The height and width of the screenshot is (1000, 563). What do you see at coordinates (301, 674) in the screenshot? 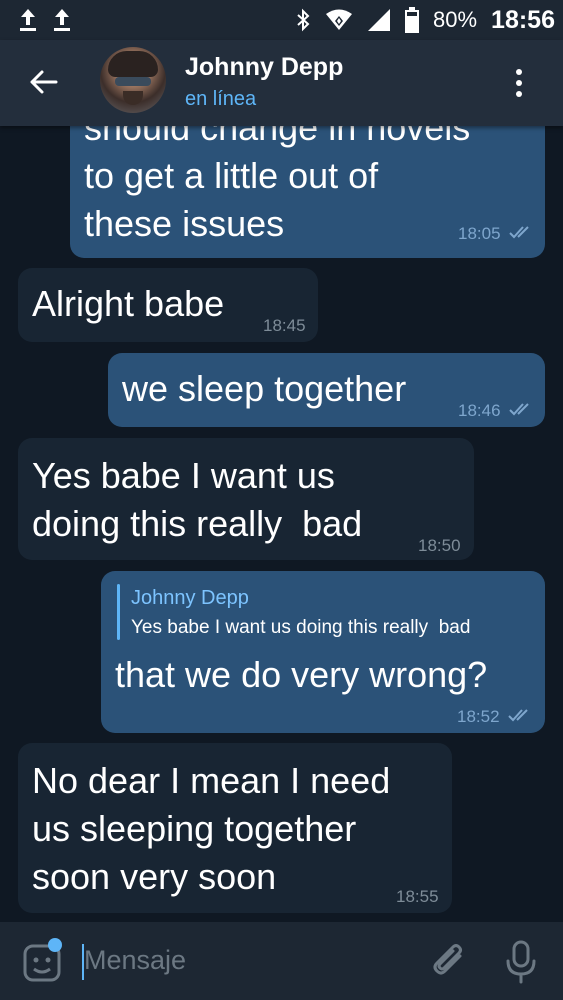
I see `message-text: that we do very wrong?` at bounding box center [301, 674].